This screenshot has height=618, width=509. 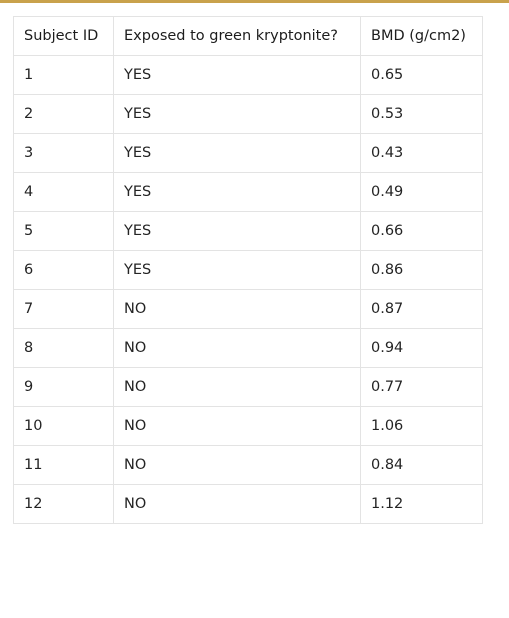 What do you see at coordinates (421, 114) in the screenshot?
I see `cell-bmd: 0.53` at bounding box center [421, 114].